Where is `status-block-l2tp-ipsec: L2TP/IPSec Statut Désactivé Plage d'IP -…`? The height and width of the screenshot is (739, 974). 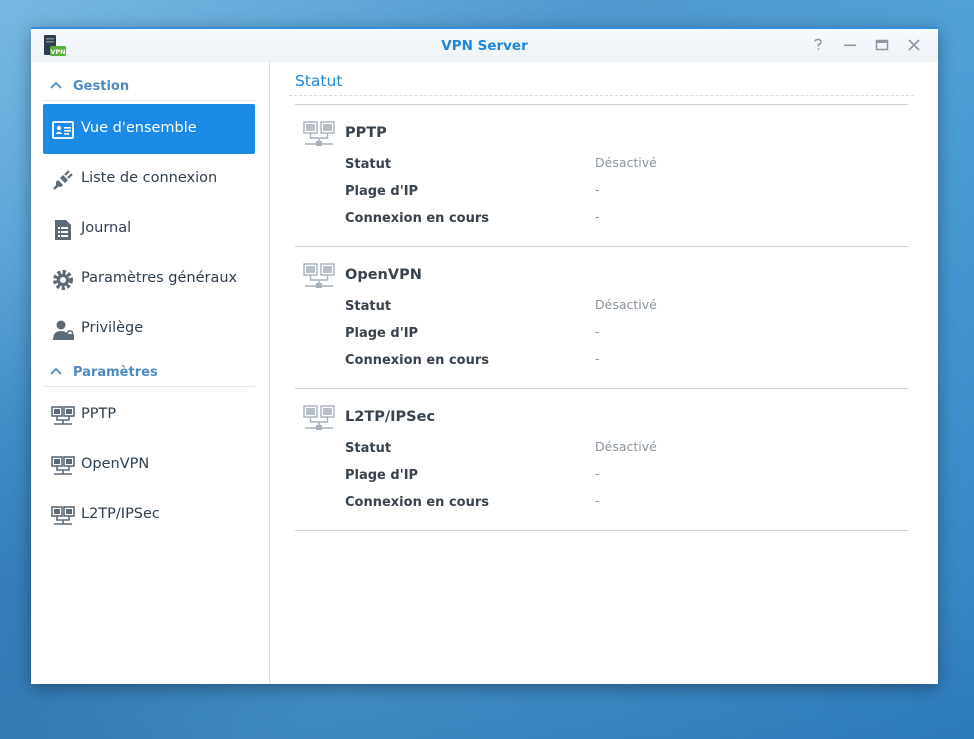 status-block-l2tp-ipsec: L2TP/IPSec Statut Désactivé Plage d'IP -… is located at coordinates (601, 460).